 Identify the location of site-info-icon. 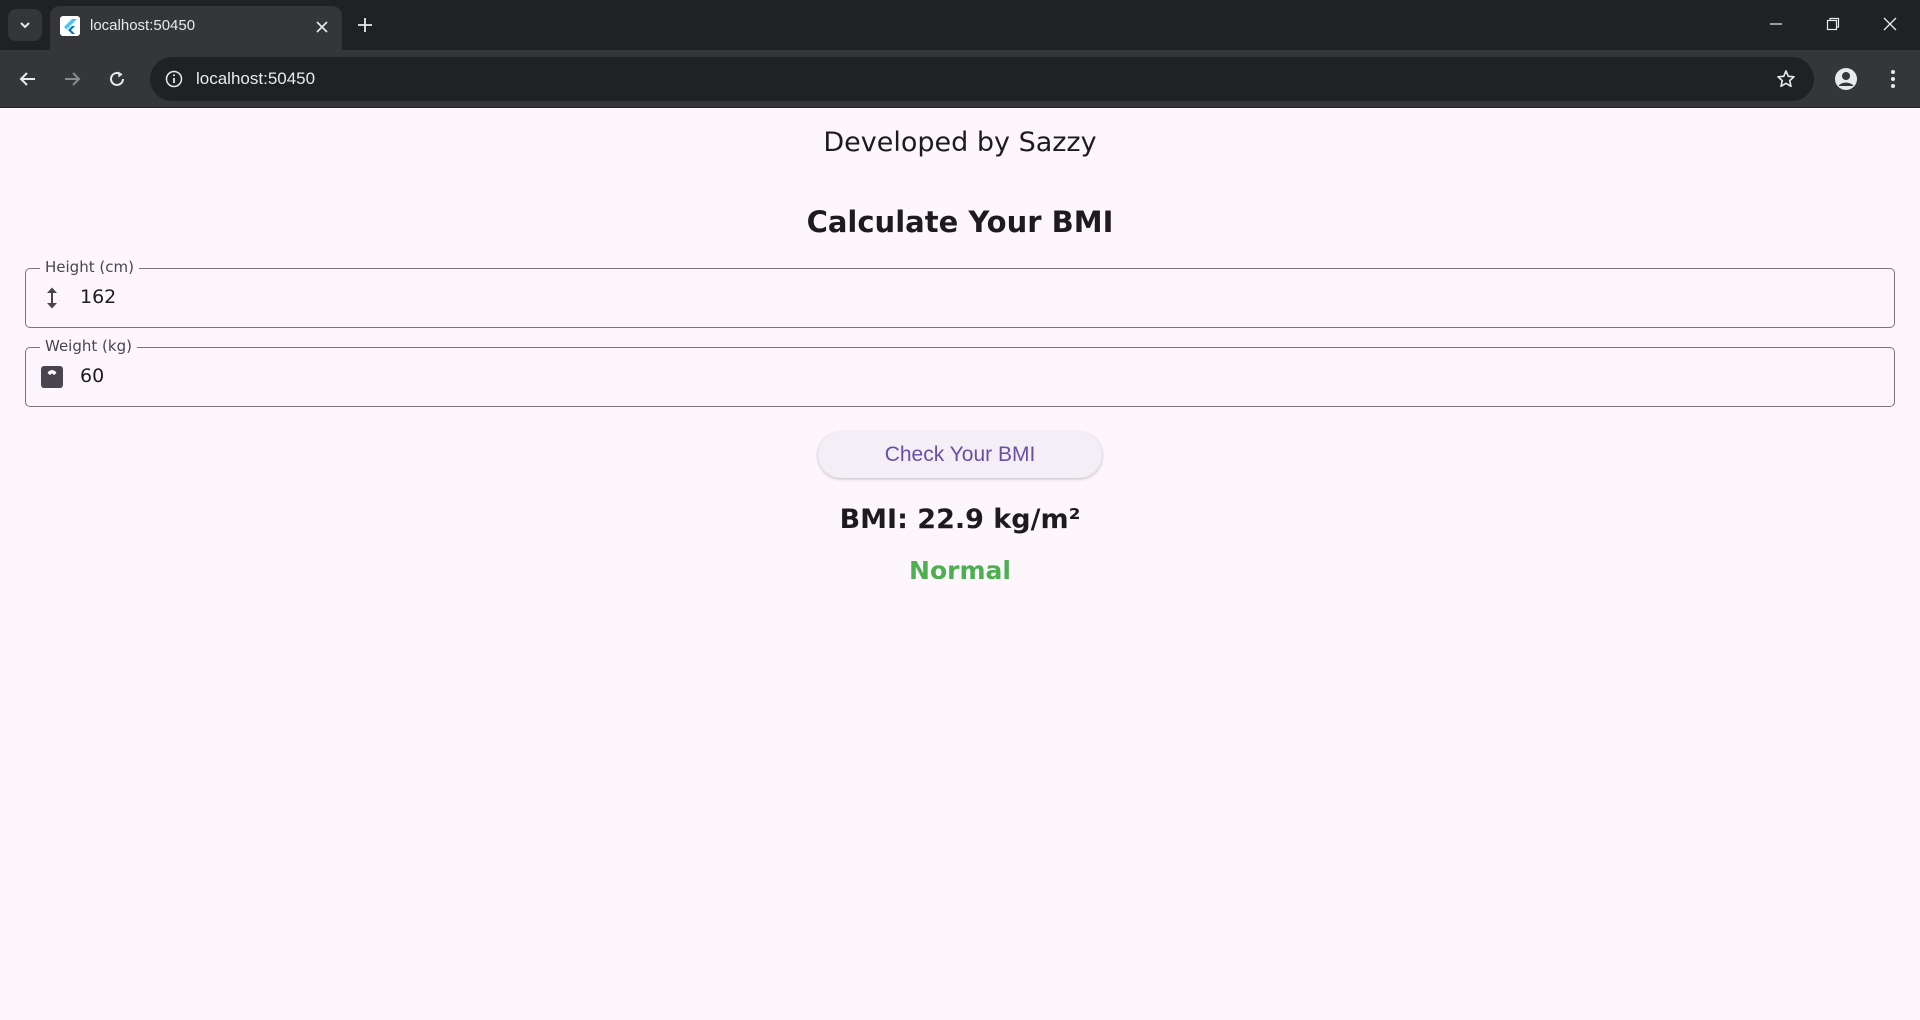
(174, 79).